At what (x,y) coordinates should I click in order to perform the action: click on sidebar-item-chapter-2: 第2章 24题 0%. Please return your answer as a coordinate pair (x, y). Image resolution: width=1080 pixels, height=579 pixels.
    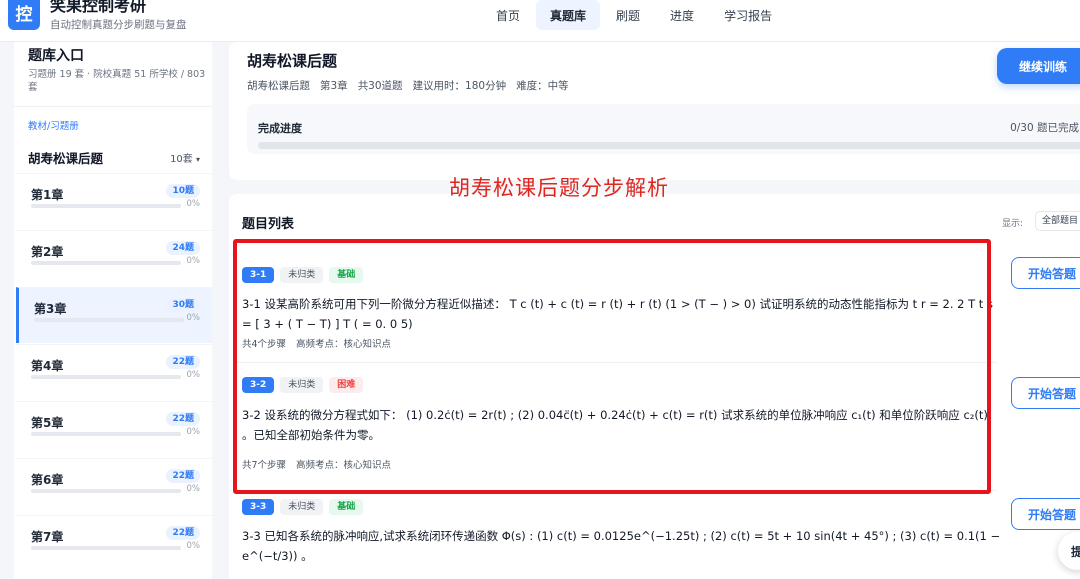
    Looking at the image, I should click on (114, 258).